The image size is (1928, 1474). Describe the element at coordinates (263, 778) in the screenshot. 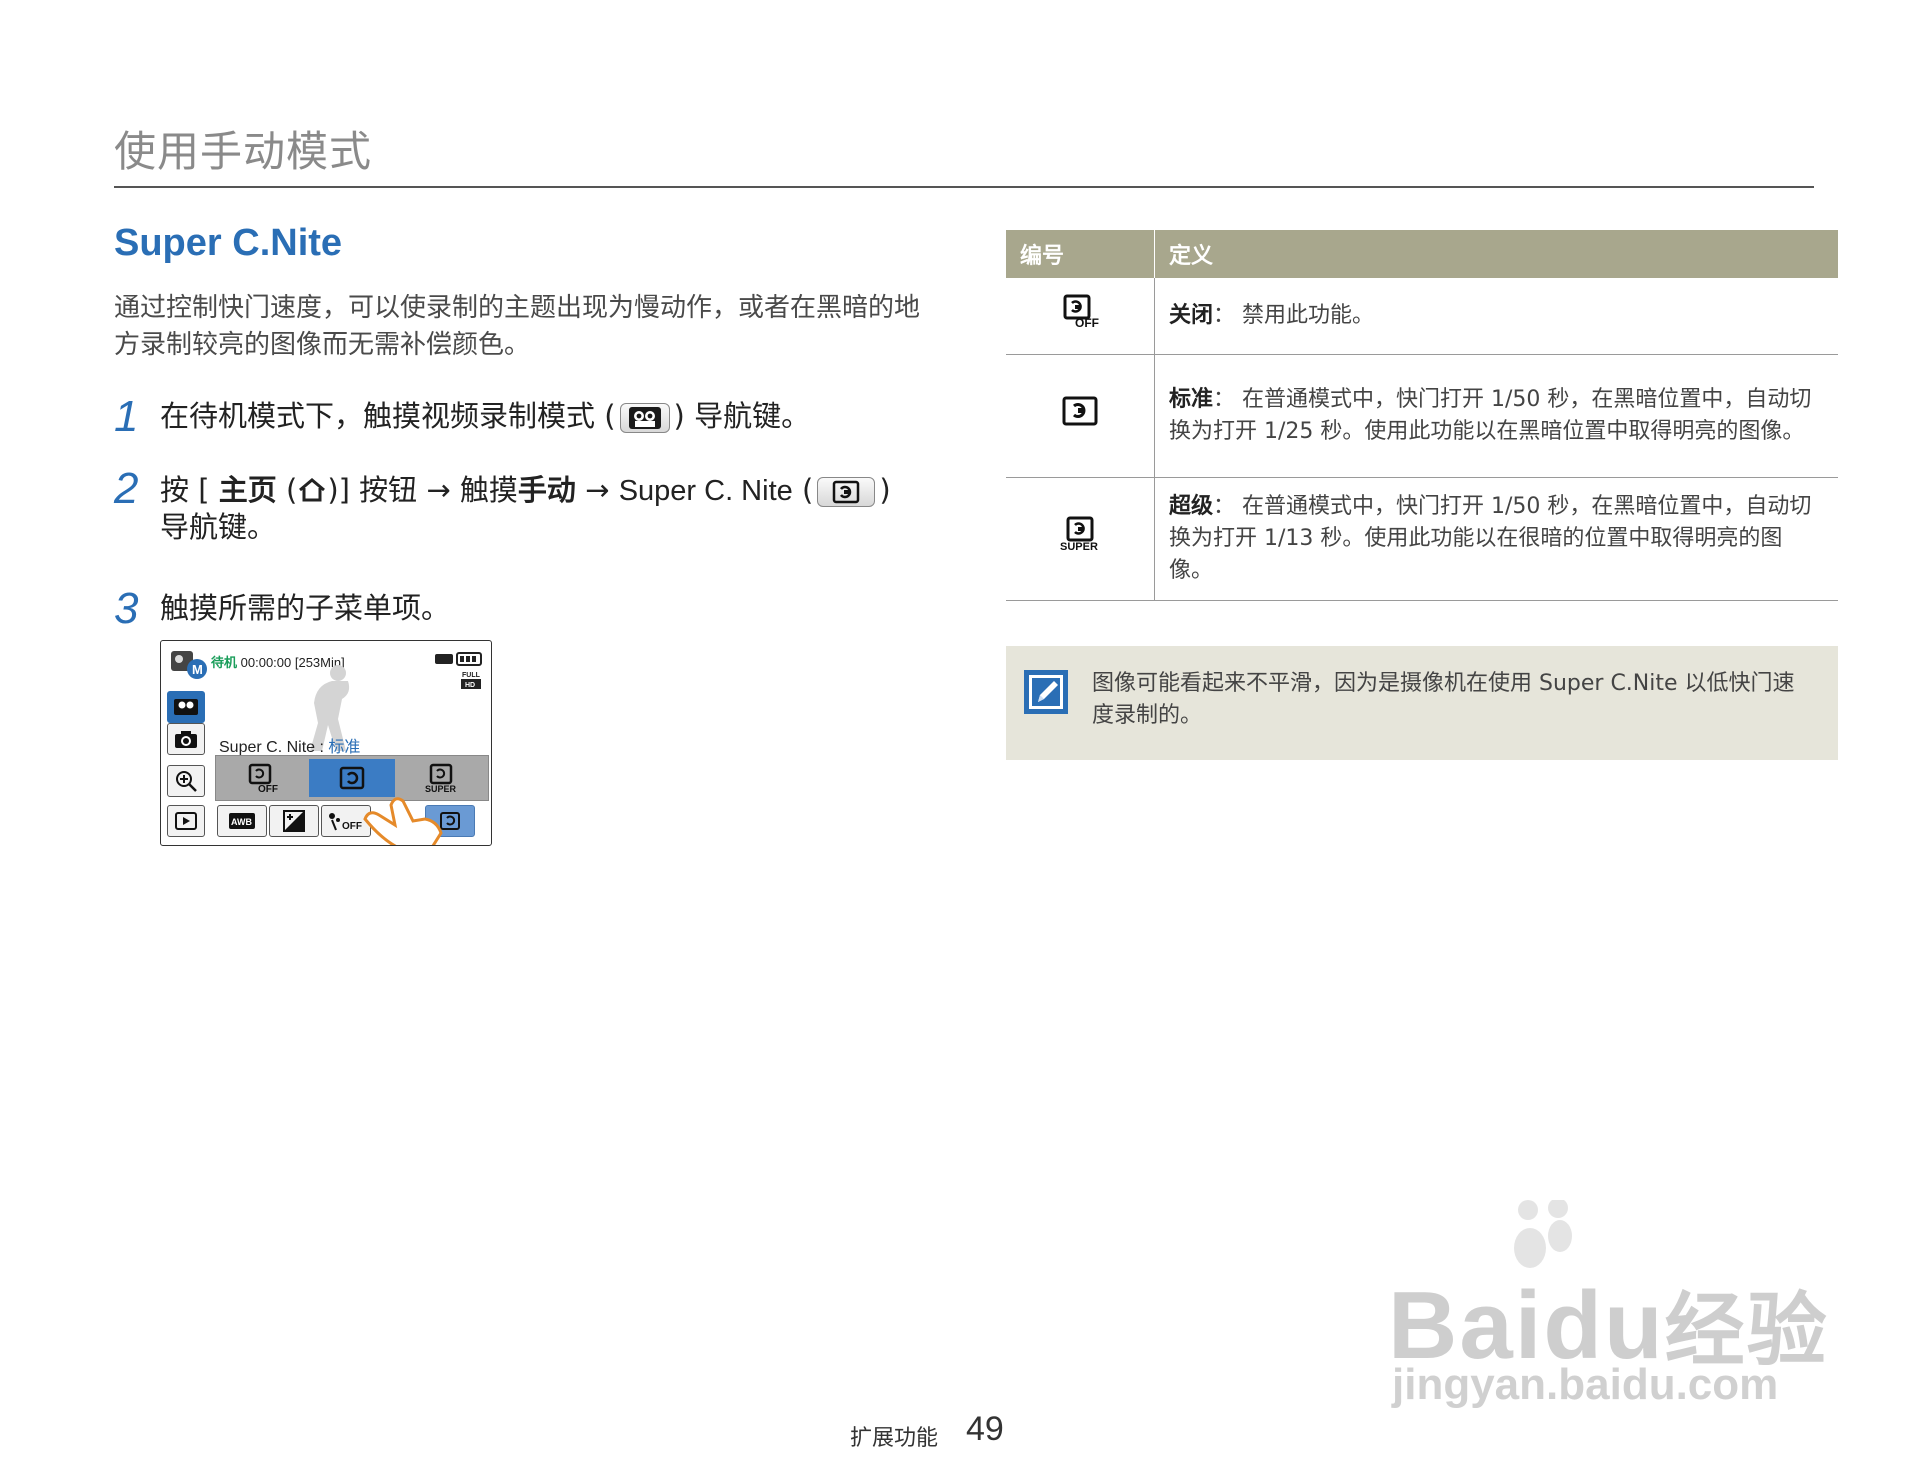

I see `nite-off-option: OFF` at that location.